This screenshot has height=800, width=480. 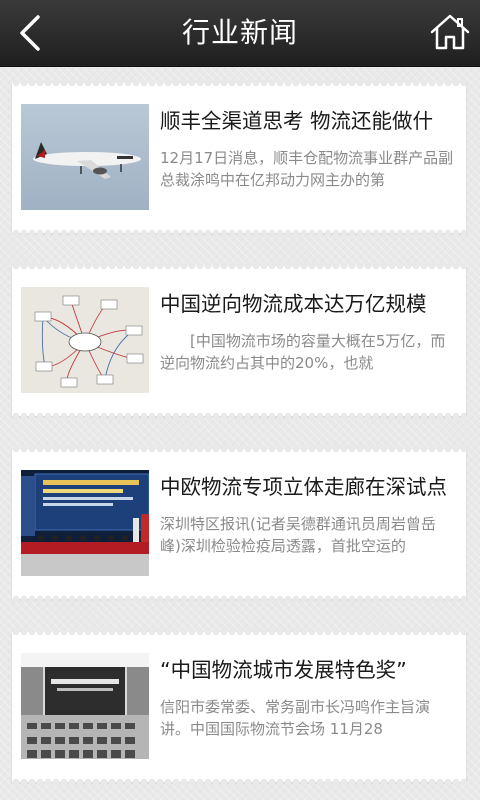 I want to click on news-summary: [中国物流市场的容量大概在5万亿，而逆向物流约占其中的20%，也就, so click(x=303, y=352).